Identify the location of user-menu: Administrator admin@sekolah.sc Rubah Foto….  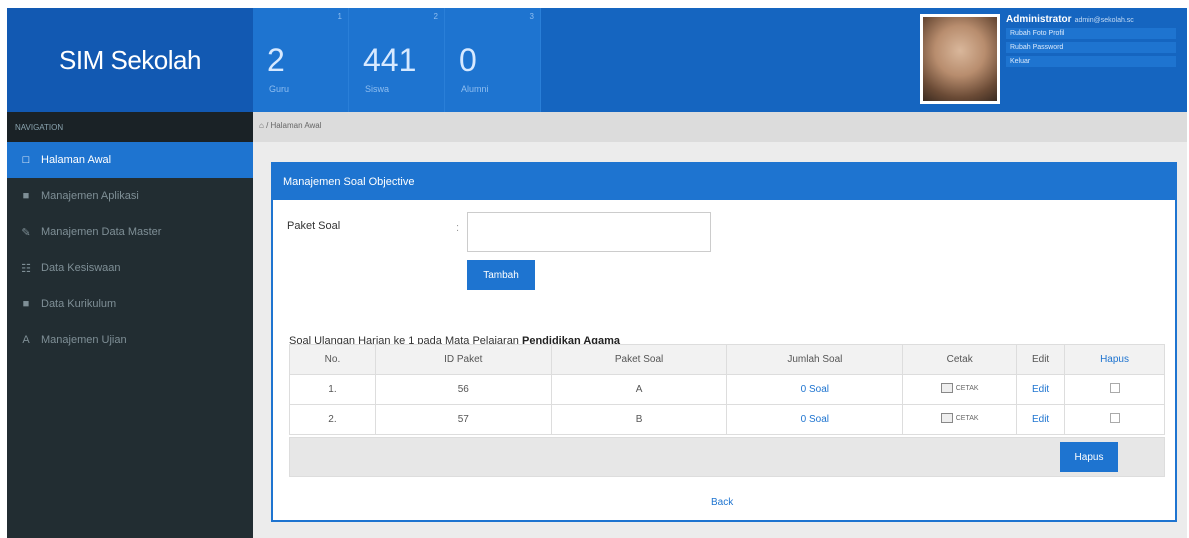
(1096, 40).